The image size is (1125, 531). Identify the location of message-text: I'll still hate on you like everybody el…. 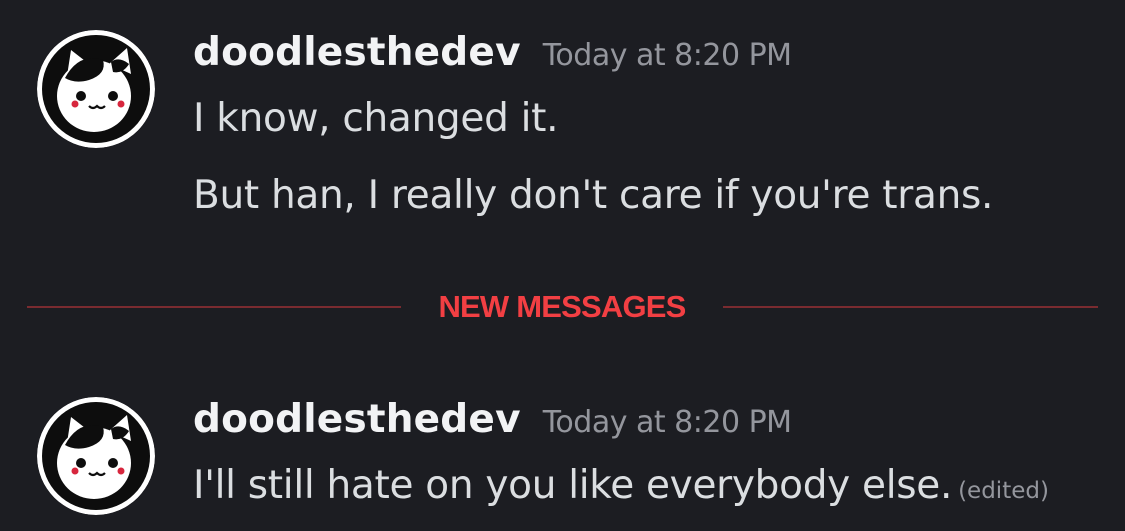
(621, 485).